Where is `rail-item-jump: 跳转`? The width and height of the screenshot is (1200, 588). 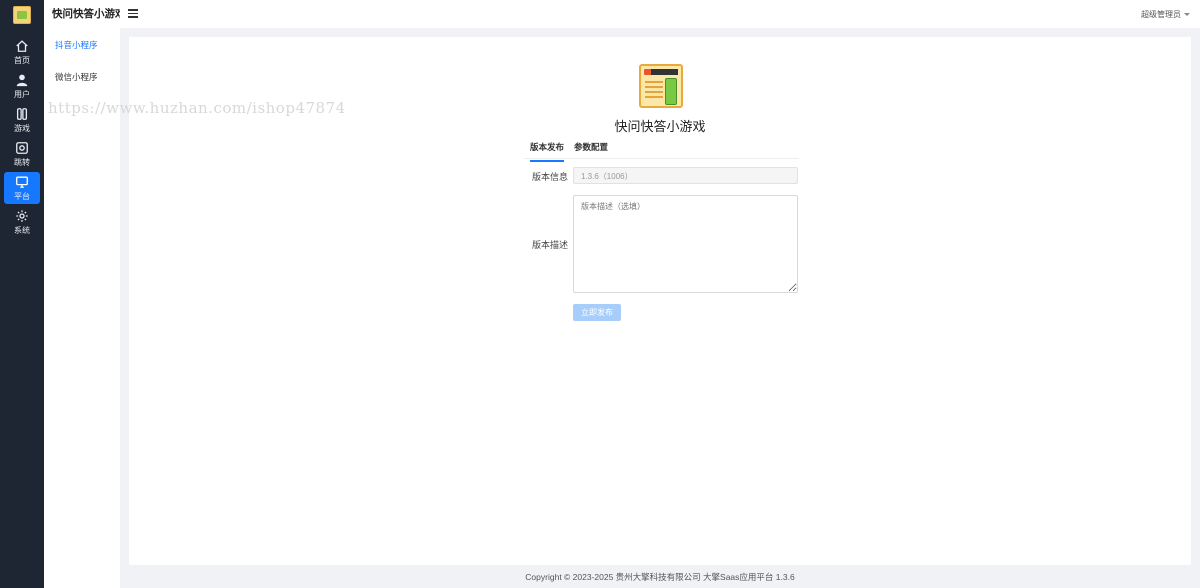
rail-item-jump: 跳转 is located at coordinates (22, 154).